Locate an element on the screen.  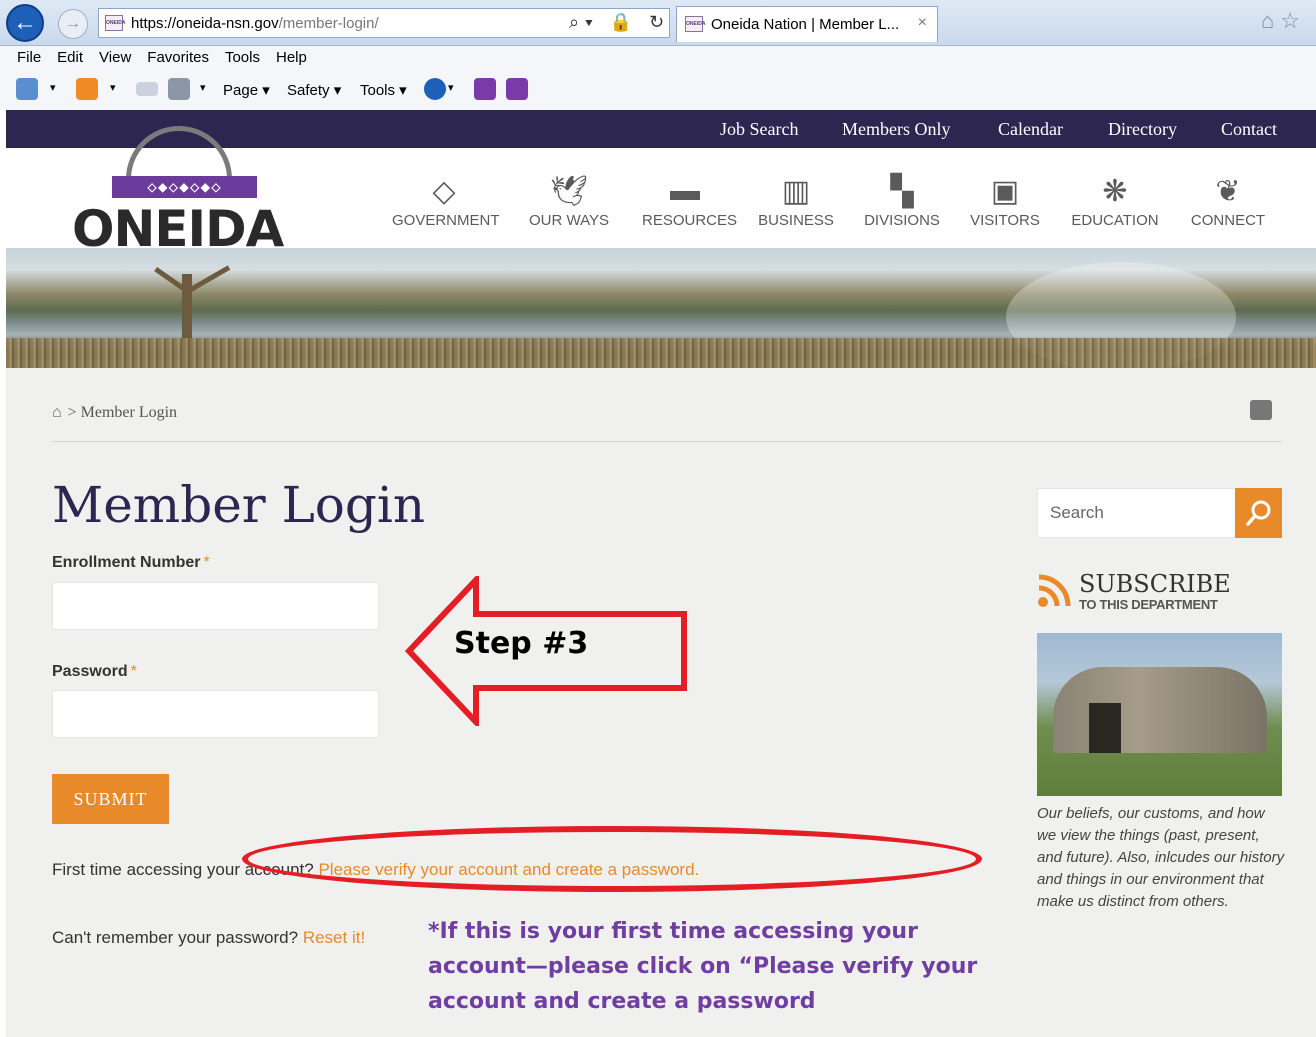
nav-our-ways: 🕊 OUR WAYS is located at coordinates (569, 201).